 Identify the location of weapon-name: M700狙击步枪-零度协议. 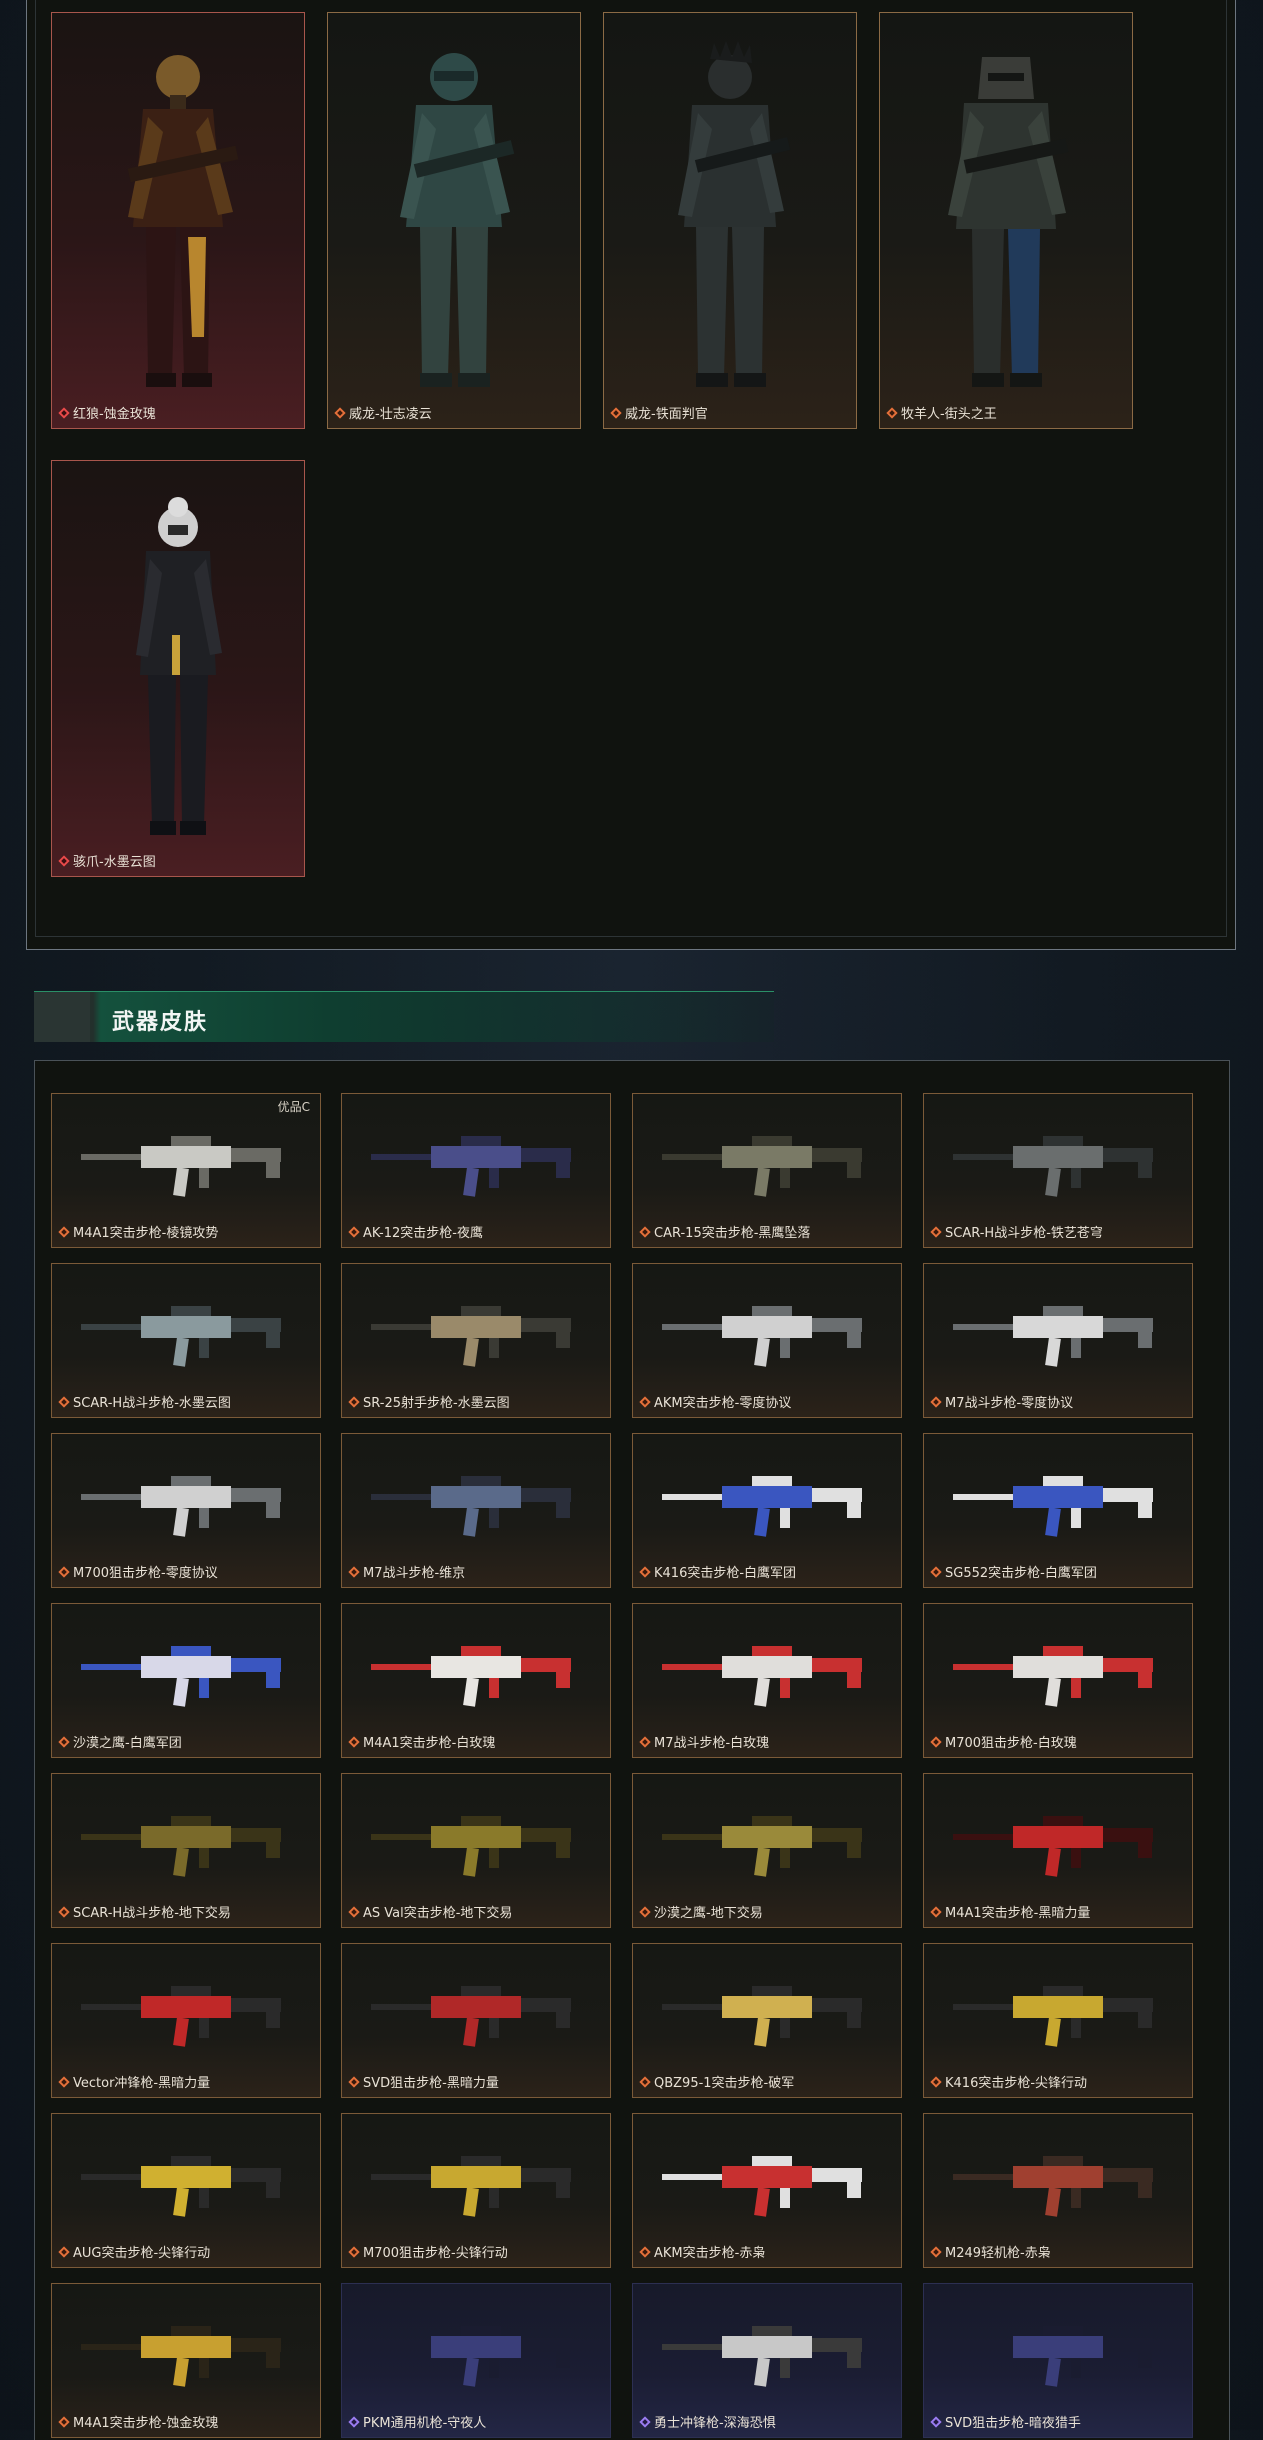
(145, 1573).